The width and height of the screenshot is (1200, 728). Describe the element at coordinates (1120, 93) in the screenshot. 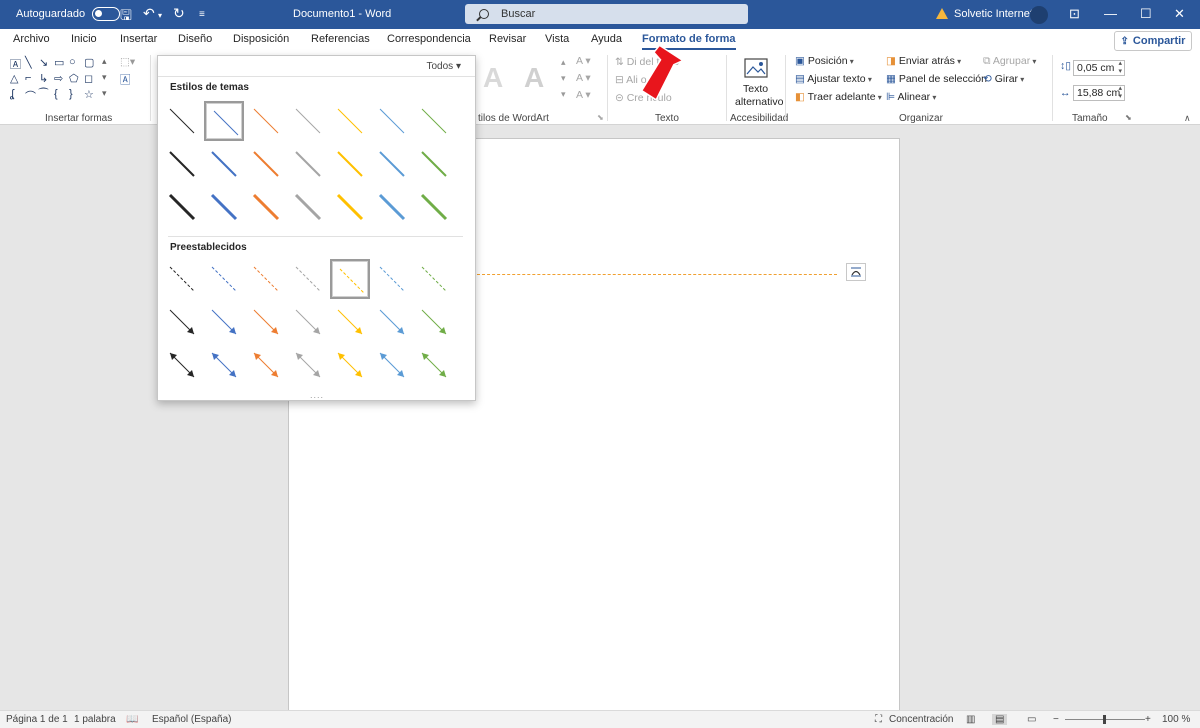

I see `width-spinner-icon: ▴ ▾` at that location.